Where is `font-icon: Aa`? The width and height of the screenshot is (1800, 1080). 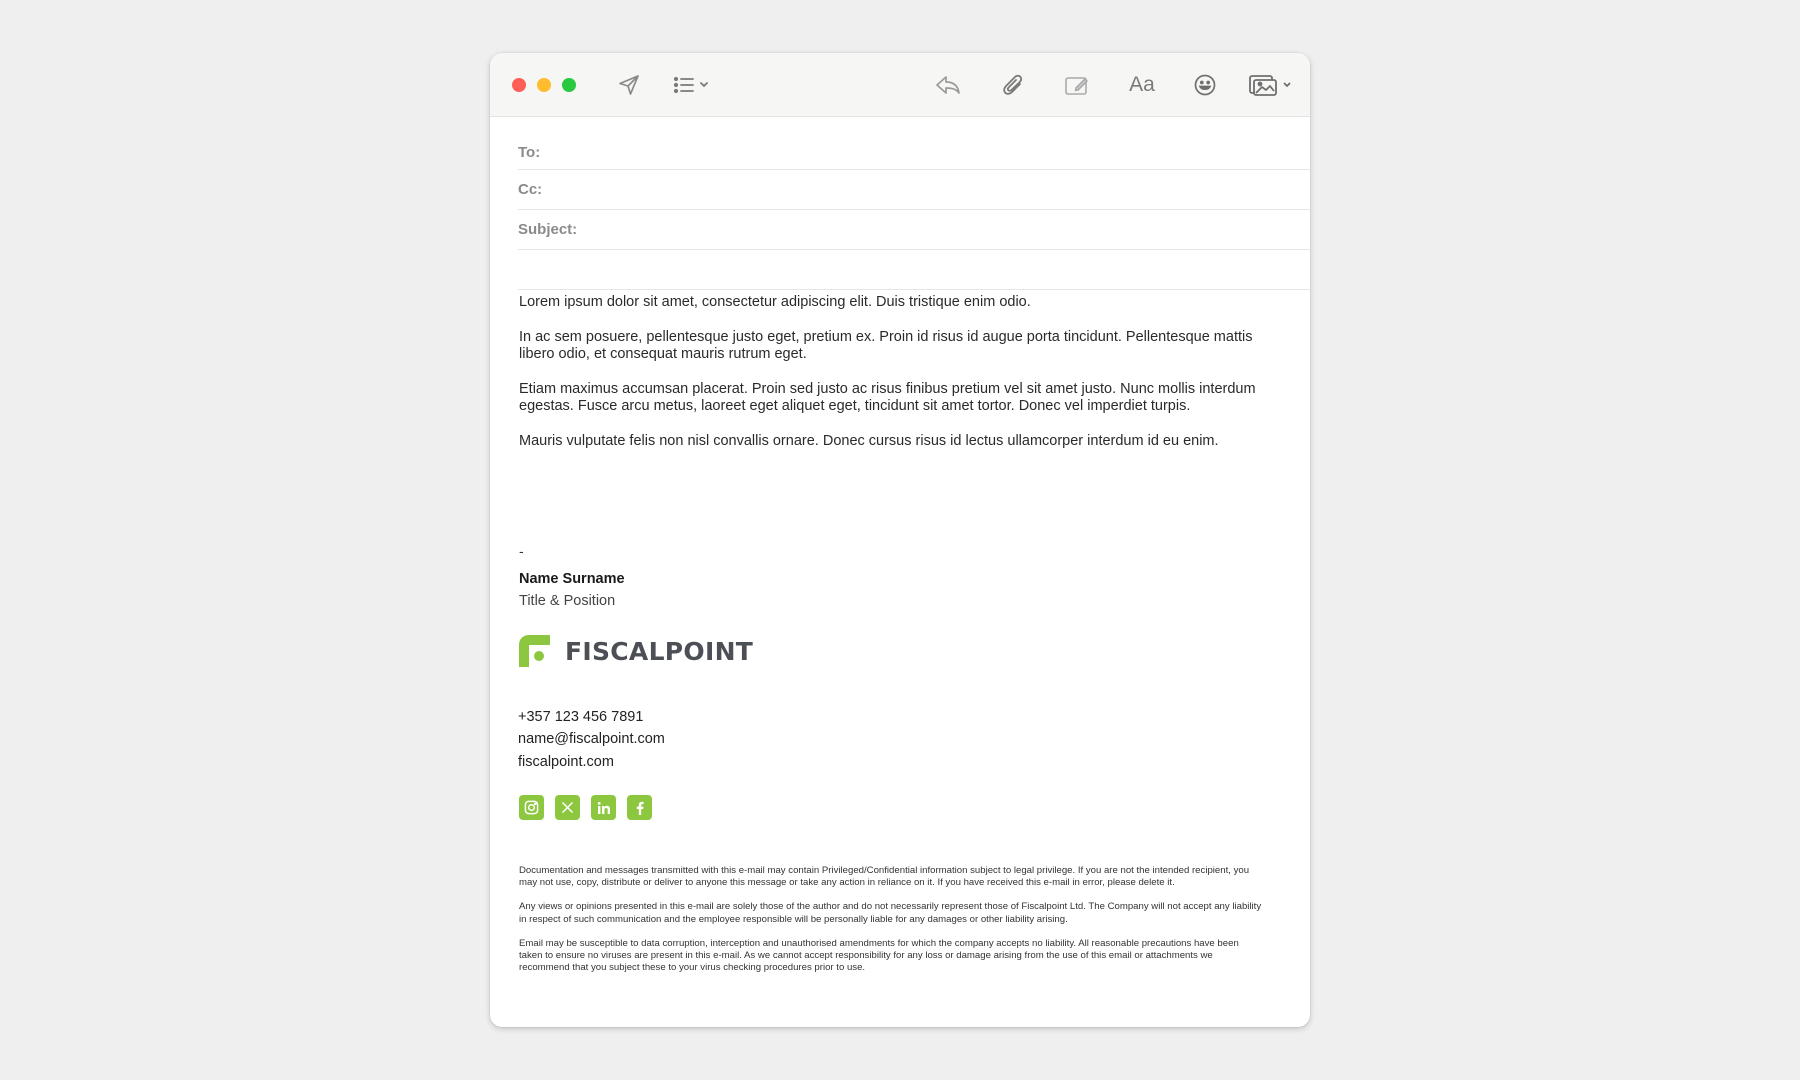 font-icon: Aa is located at coordinates (1142, 85).